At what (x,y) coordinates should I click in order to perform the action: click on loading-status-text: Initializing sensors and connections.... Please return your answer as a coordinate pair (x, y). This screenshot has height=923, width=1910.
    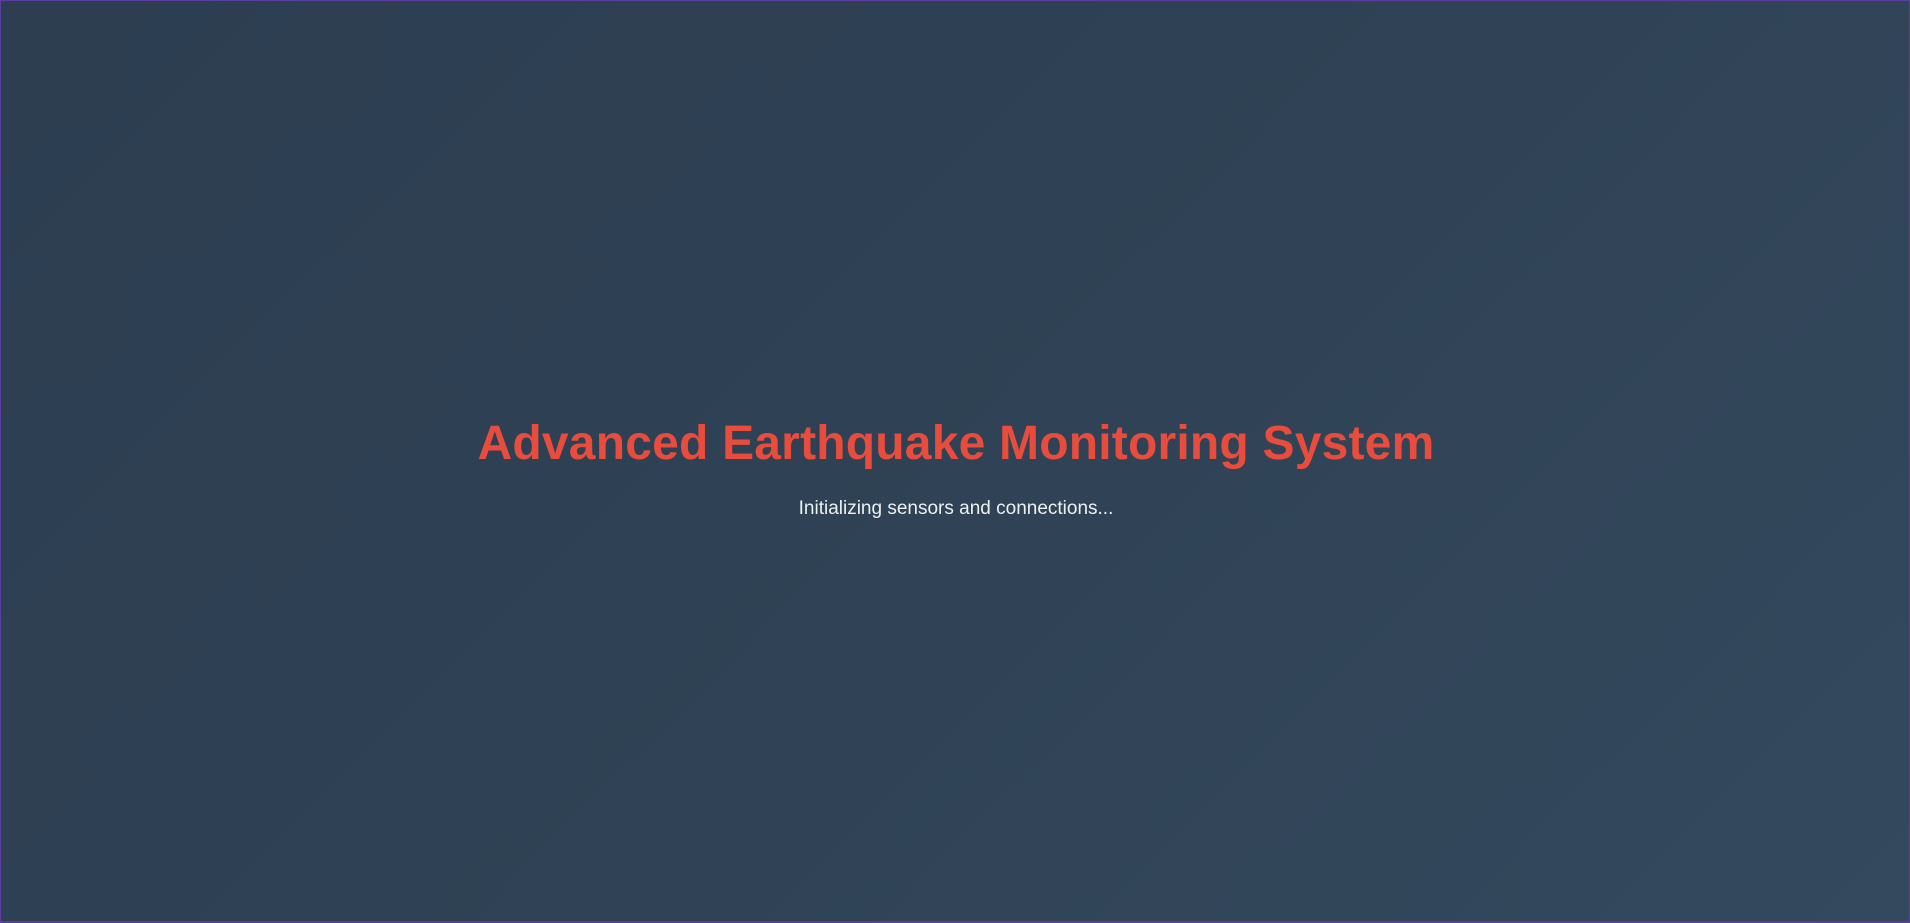
    Looking at the image, I should click on (956, 508).